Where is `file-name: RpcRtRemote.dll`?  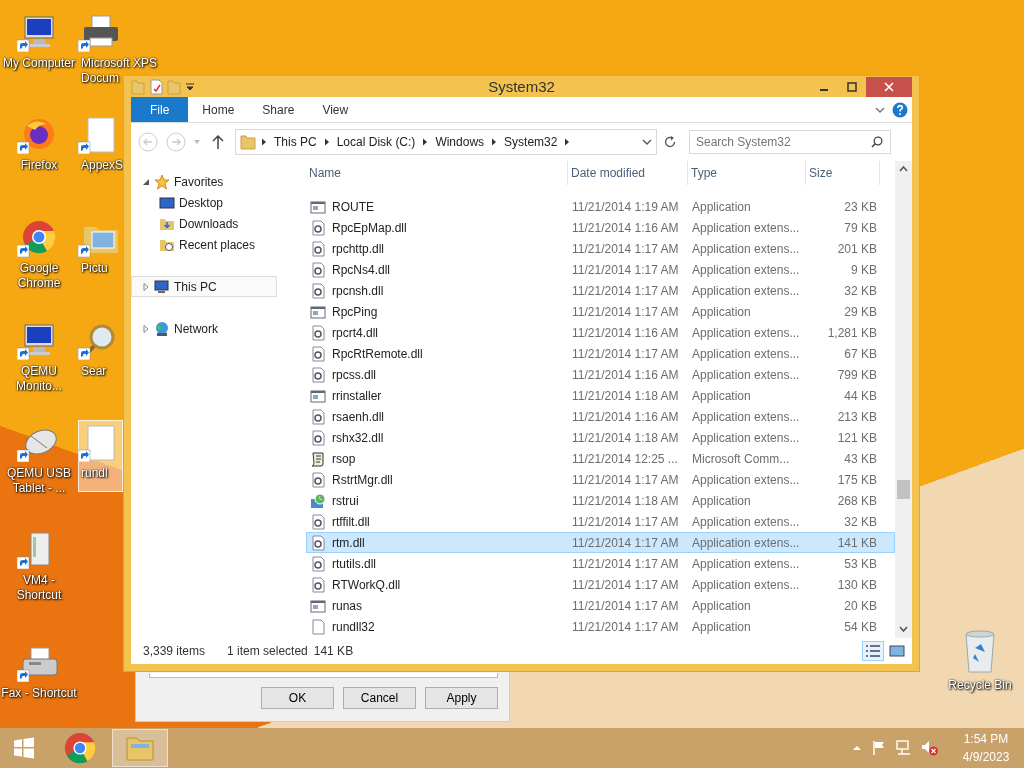 file-name: RpcRtRemote.dll is located at coordinates (377, 353).